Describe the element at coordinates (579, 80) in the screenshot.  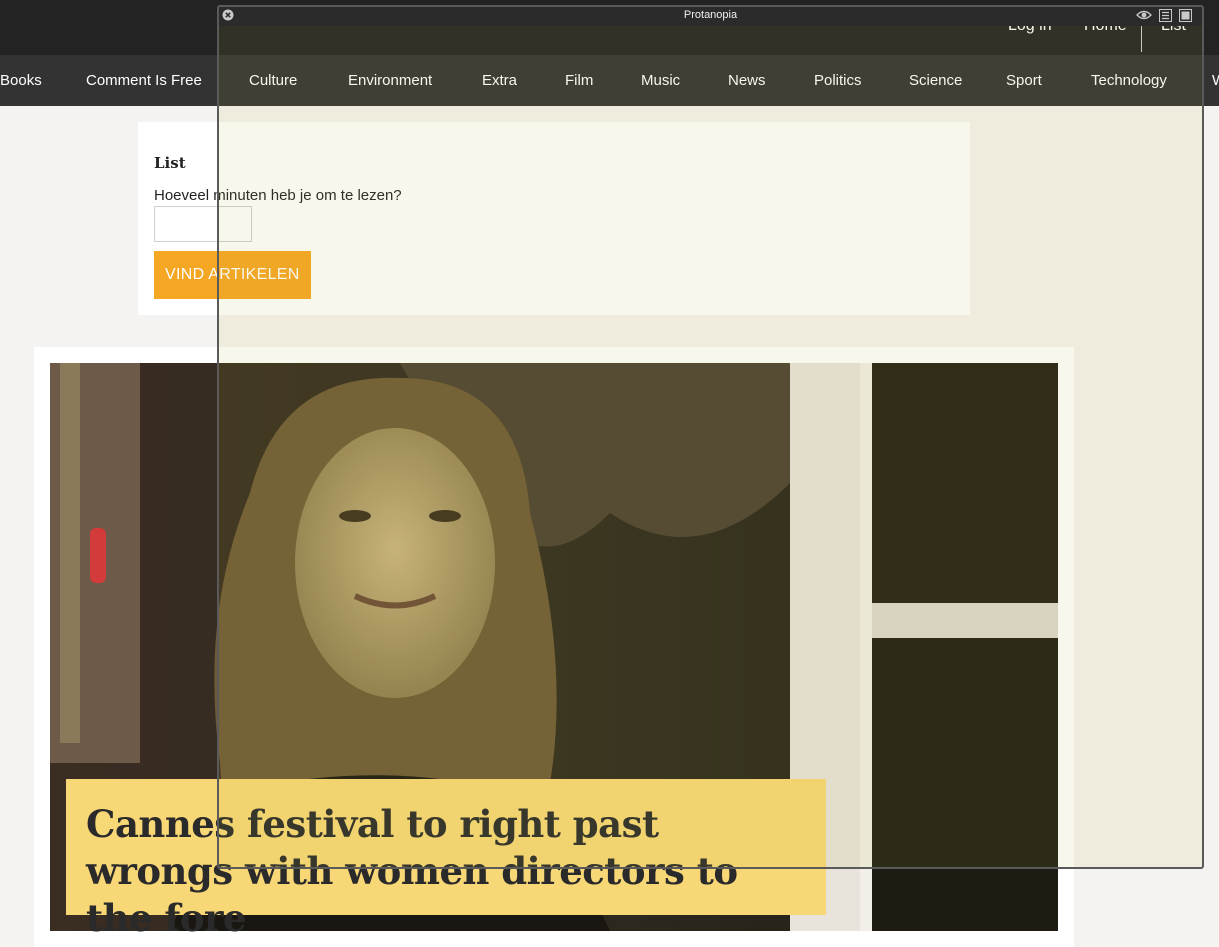
I see `nav-item-film: Film` at that location.